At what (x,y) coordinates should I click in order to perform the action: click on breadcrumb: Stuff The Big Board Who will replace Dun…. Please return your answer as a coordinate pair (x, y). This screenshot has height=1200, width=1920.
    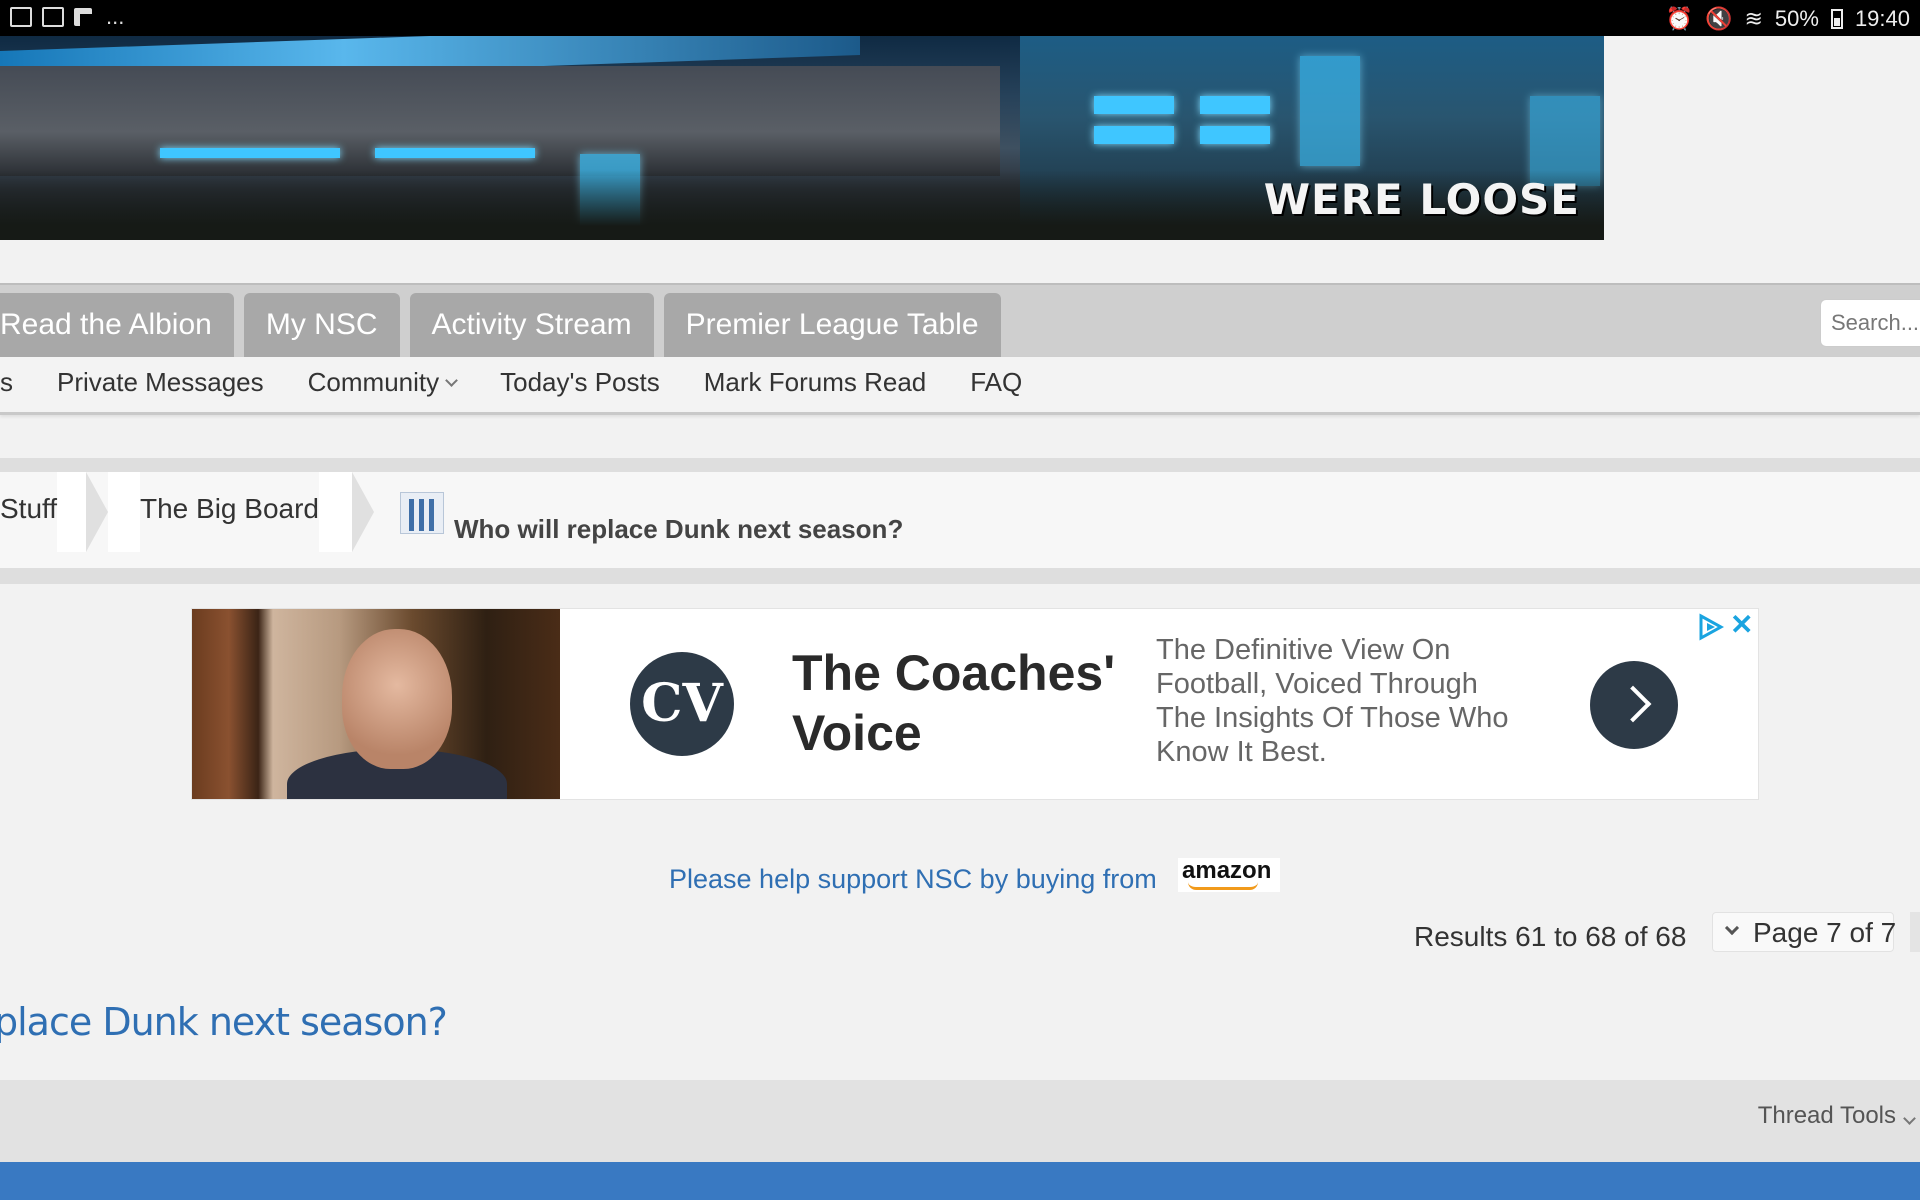
    Looking at the image, I should click on (960, 520).